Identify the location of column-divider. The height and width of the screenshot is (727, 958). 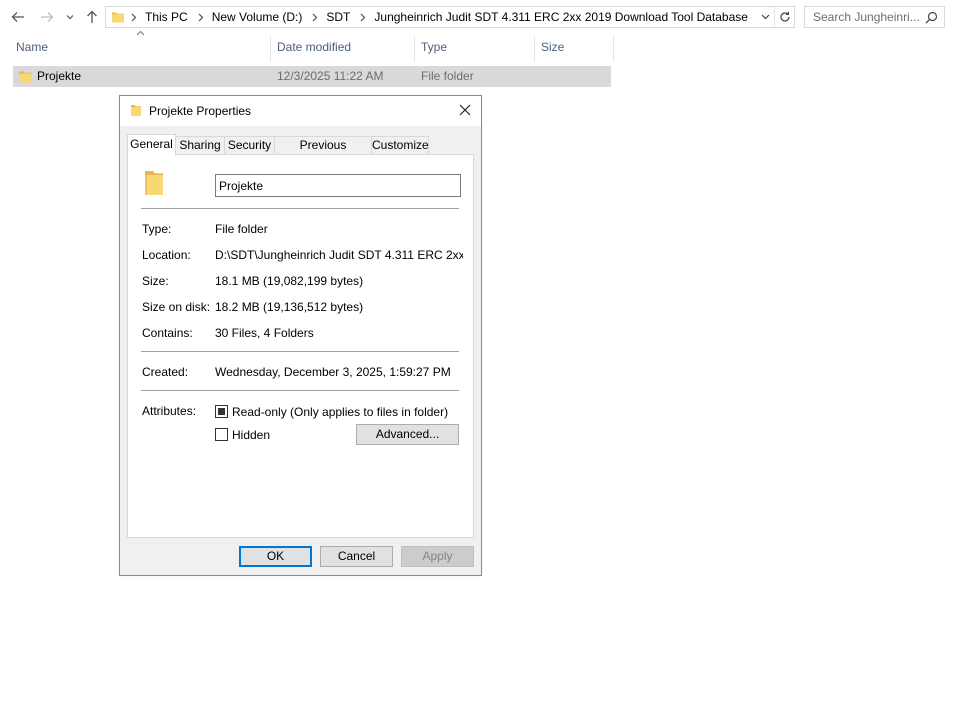
(613, 49).